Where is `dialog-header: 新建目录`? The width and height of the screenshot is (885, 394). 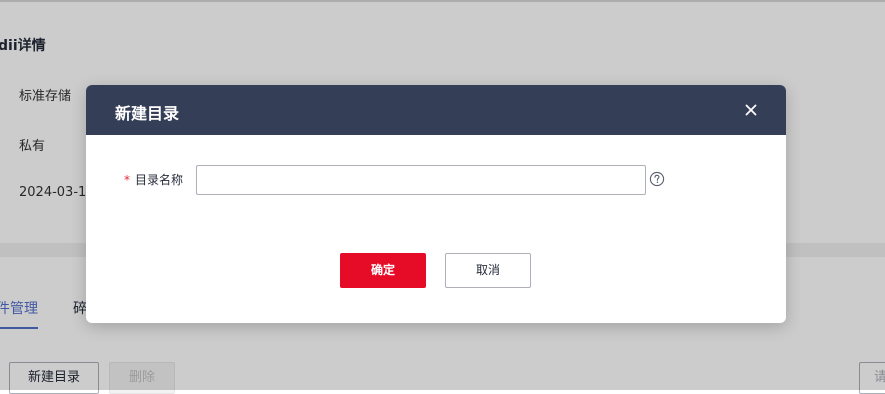 dialog-header: 新建目录 is located at coordinates (436, 110).